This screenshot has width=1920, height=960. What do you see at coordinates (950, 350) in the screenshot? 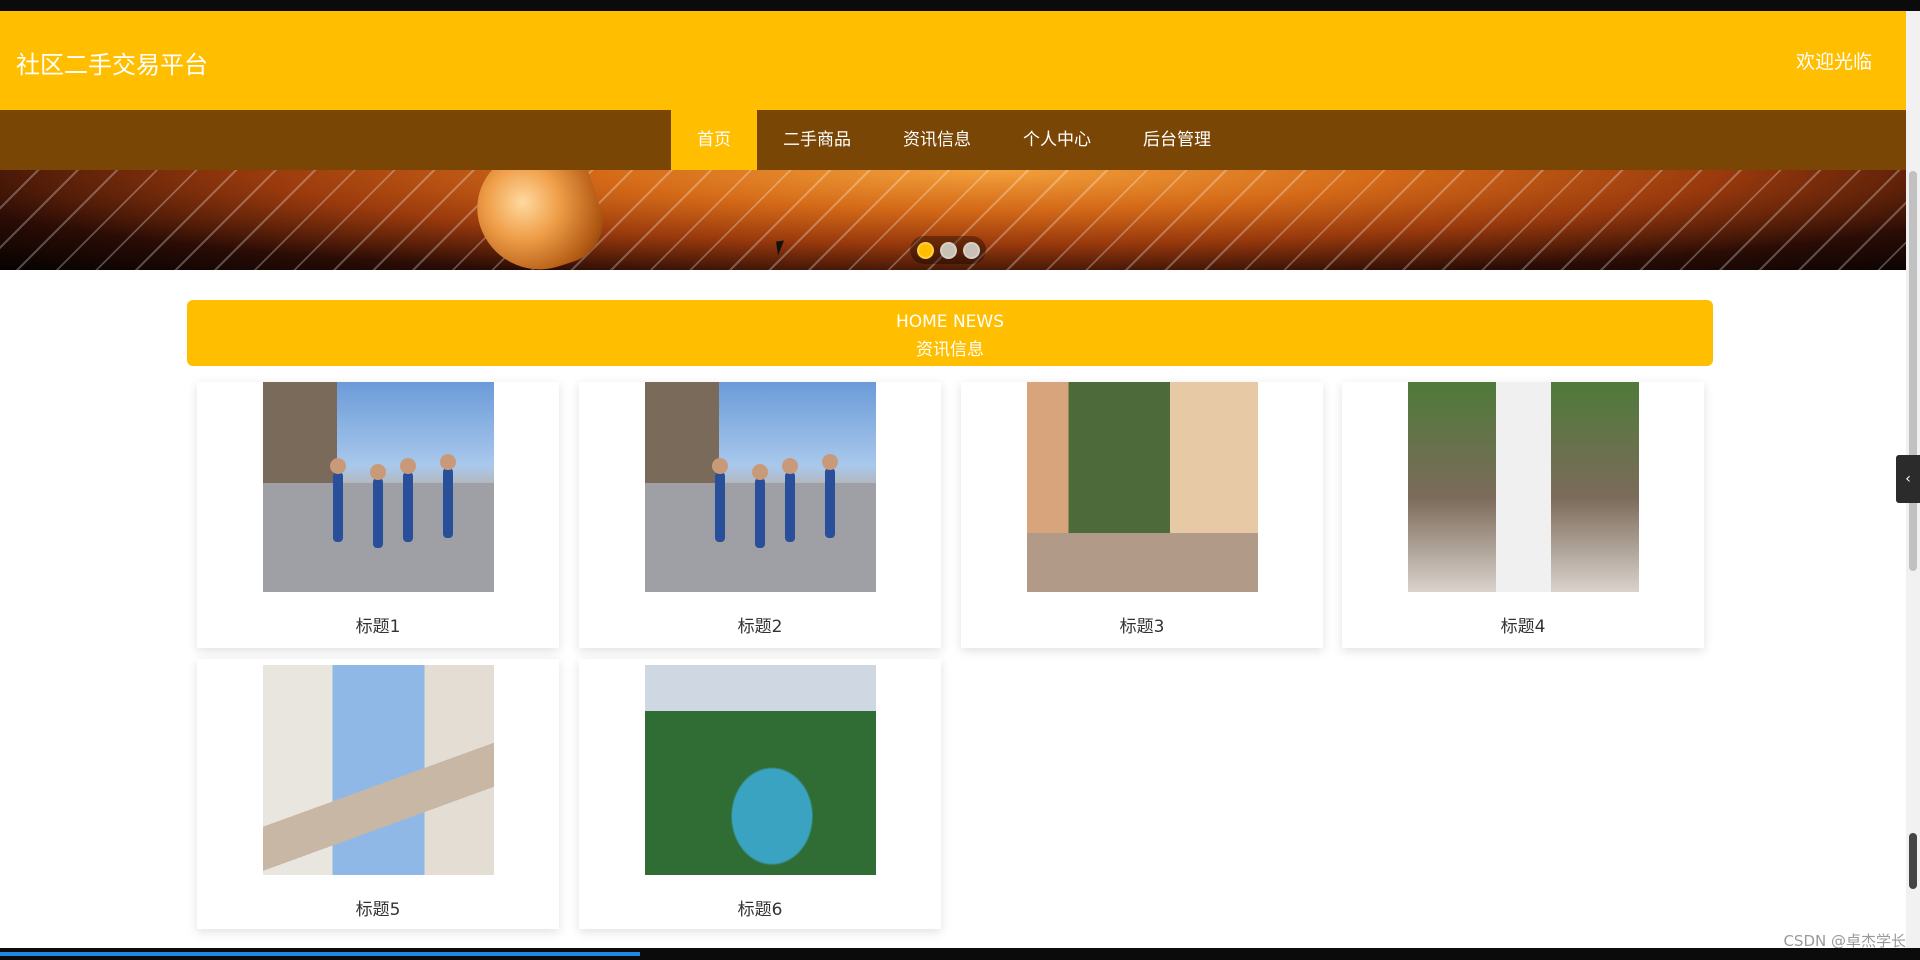
I see `section-title-cn: 资讯信息` at bounding box center [950, 350].